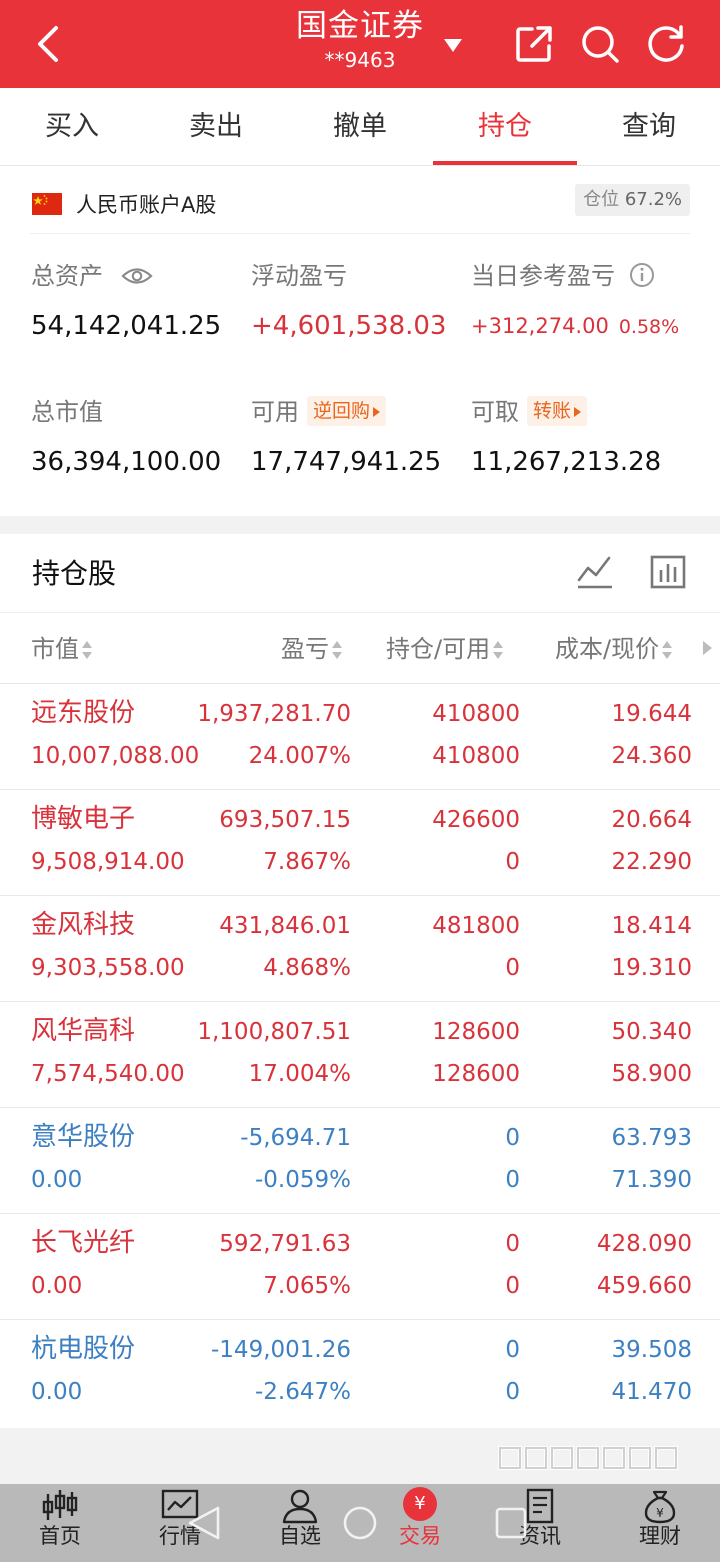  I want to click on col-cost-price: 成本/现价, so click(614, 649).